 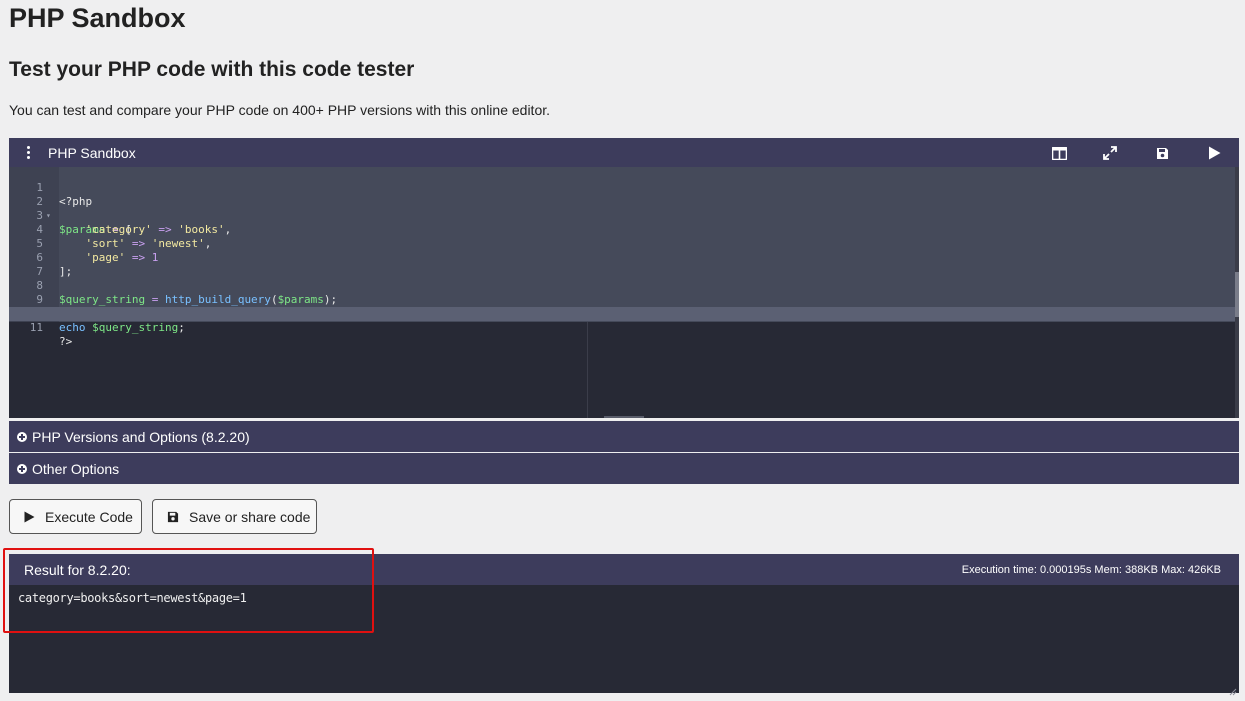 I want to click on php-versions-label: PHP Versions and Options (8.2.20), so click(x=141, y=437).